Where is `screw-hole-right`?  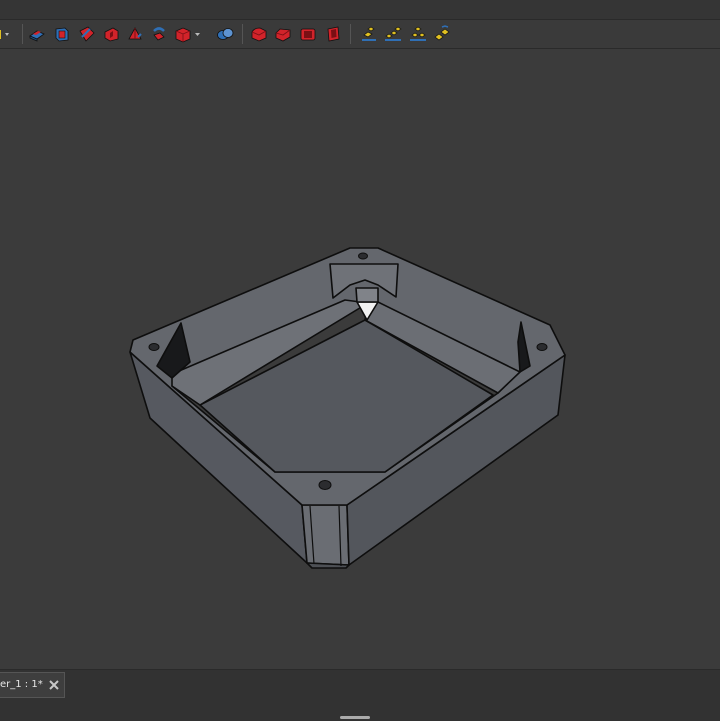
screw-hole-right is located at coordinates (542, 347).